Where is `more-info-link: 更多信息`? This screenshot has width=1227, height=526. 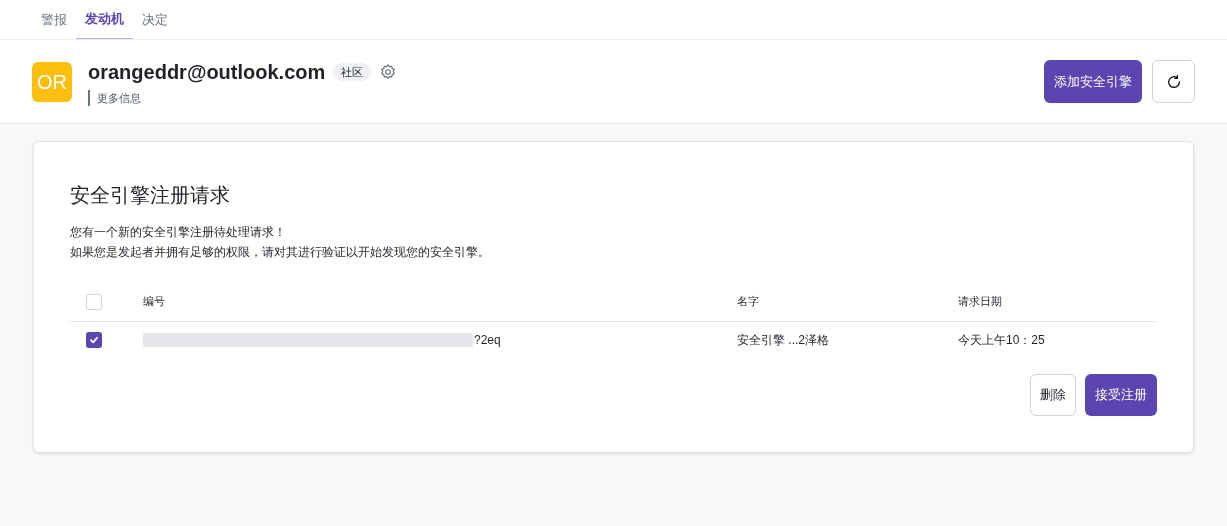 more-info-link: 更多信息 is located at coordinates (243, 98).